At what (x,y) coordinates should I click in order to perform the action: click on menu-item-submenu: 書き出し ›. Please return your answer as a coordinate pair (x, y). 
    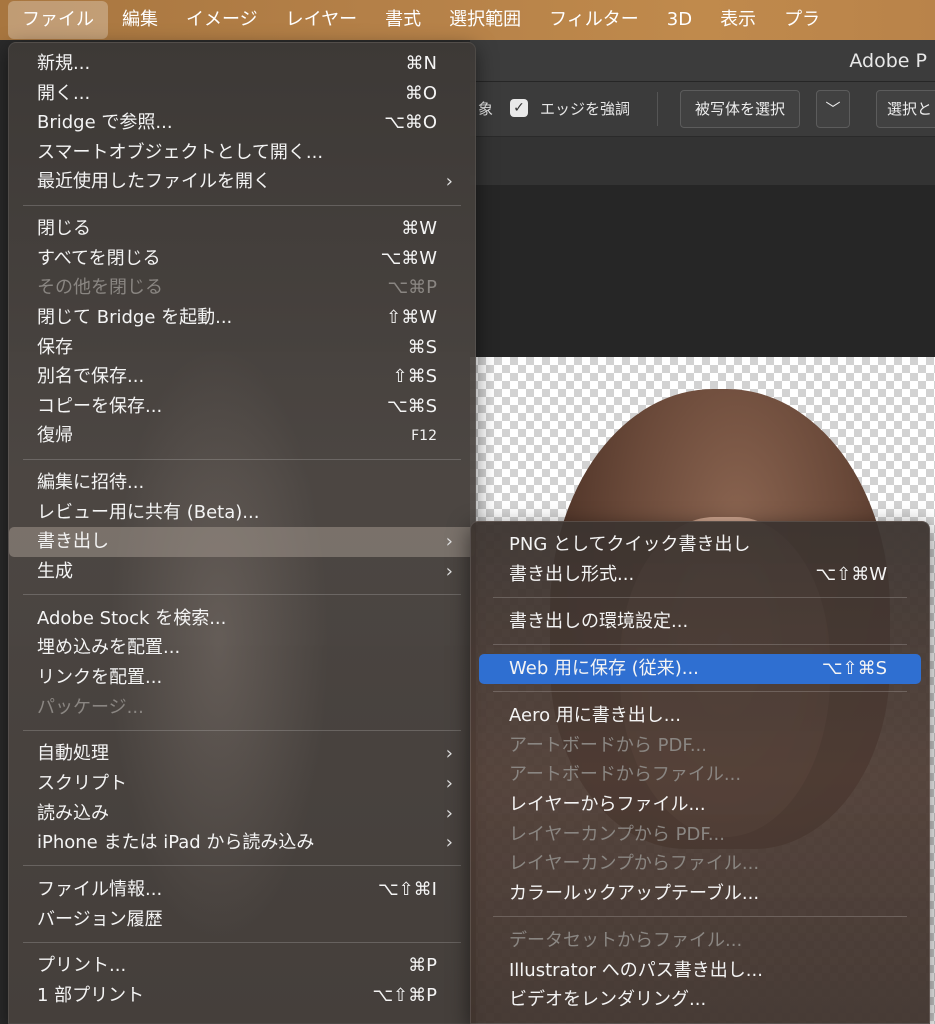
    Looking at the image, I should click on (242, 542).